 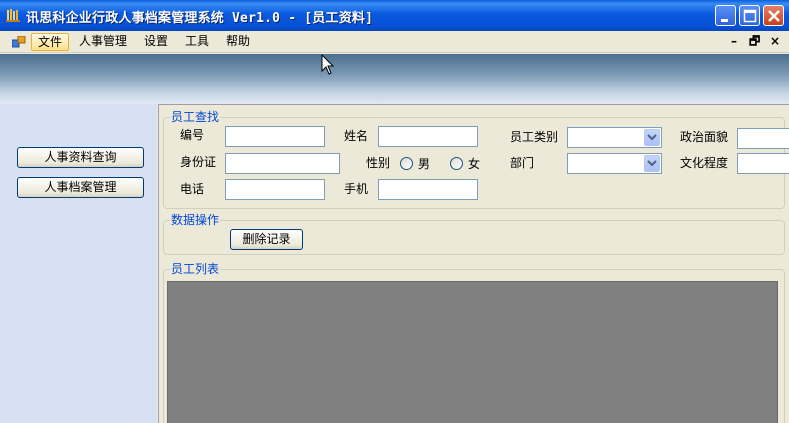 What do you see at coordinates (522, 163) in the screenshot?
I see `dept-label: 部门` at bounding box center [522, 163].